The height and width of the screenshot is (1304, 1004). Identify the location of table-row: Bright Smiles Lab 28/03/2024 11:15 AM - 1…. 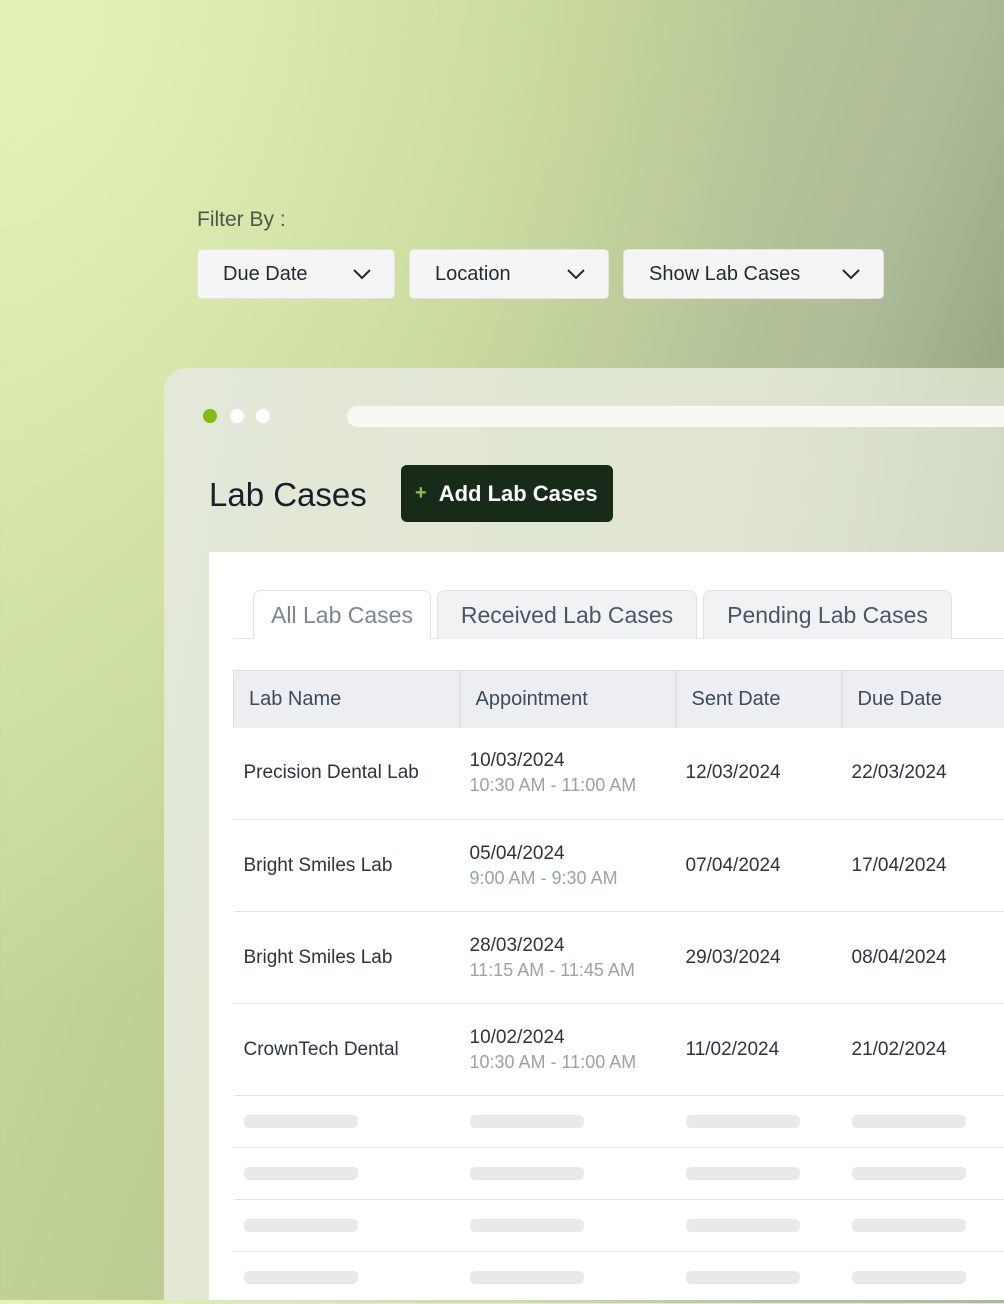
(619, 958).